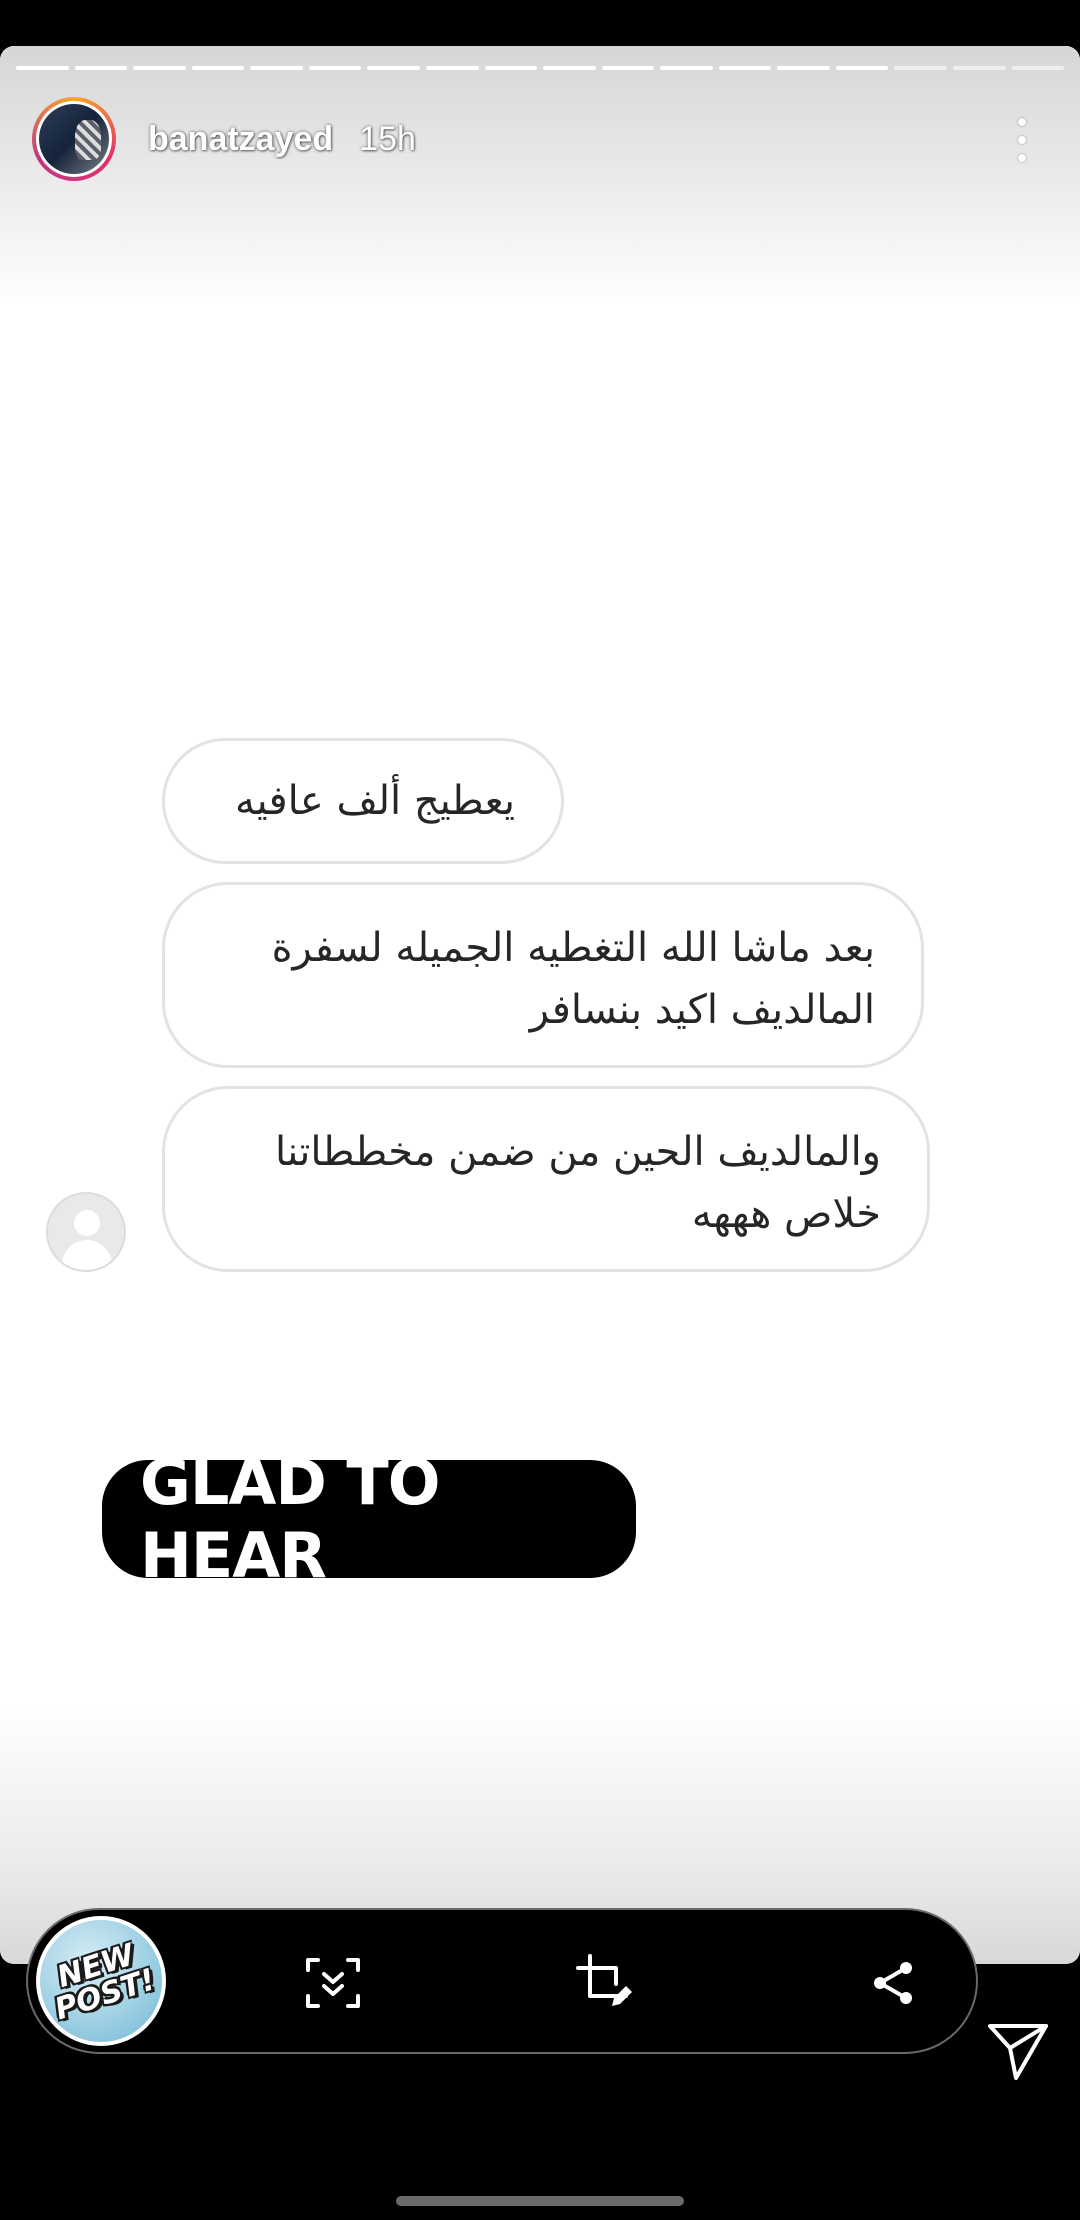  What do you see at coordinates (1022, 140) in the screenshot?
I see `more-options-icon` at bounding box center [1022, 140].